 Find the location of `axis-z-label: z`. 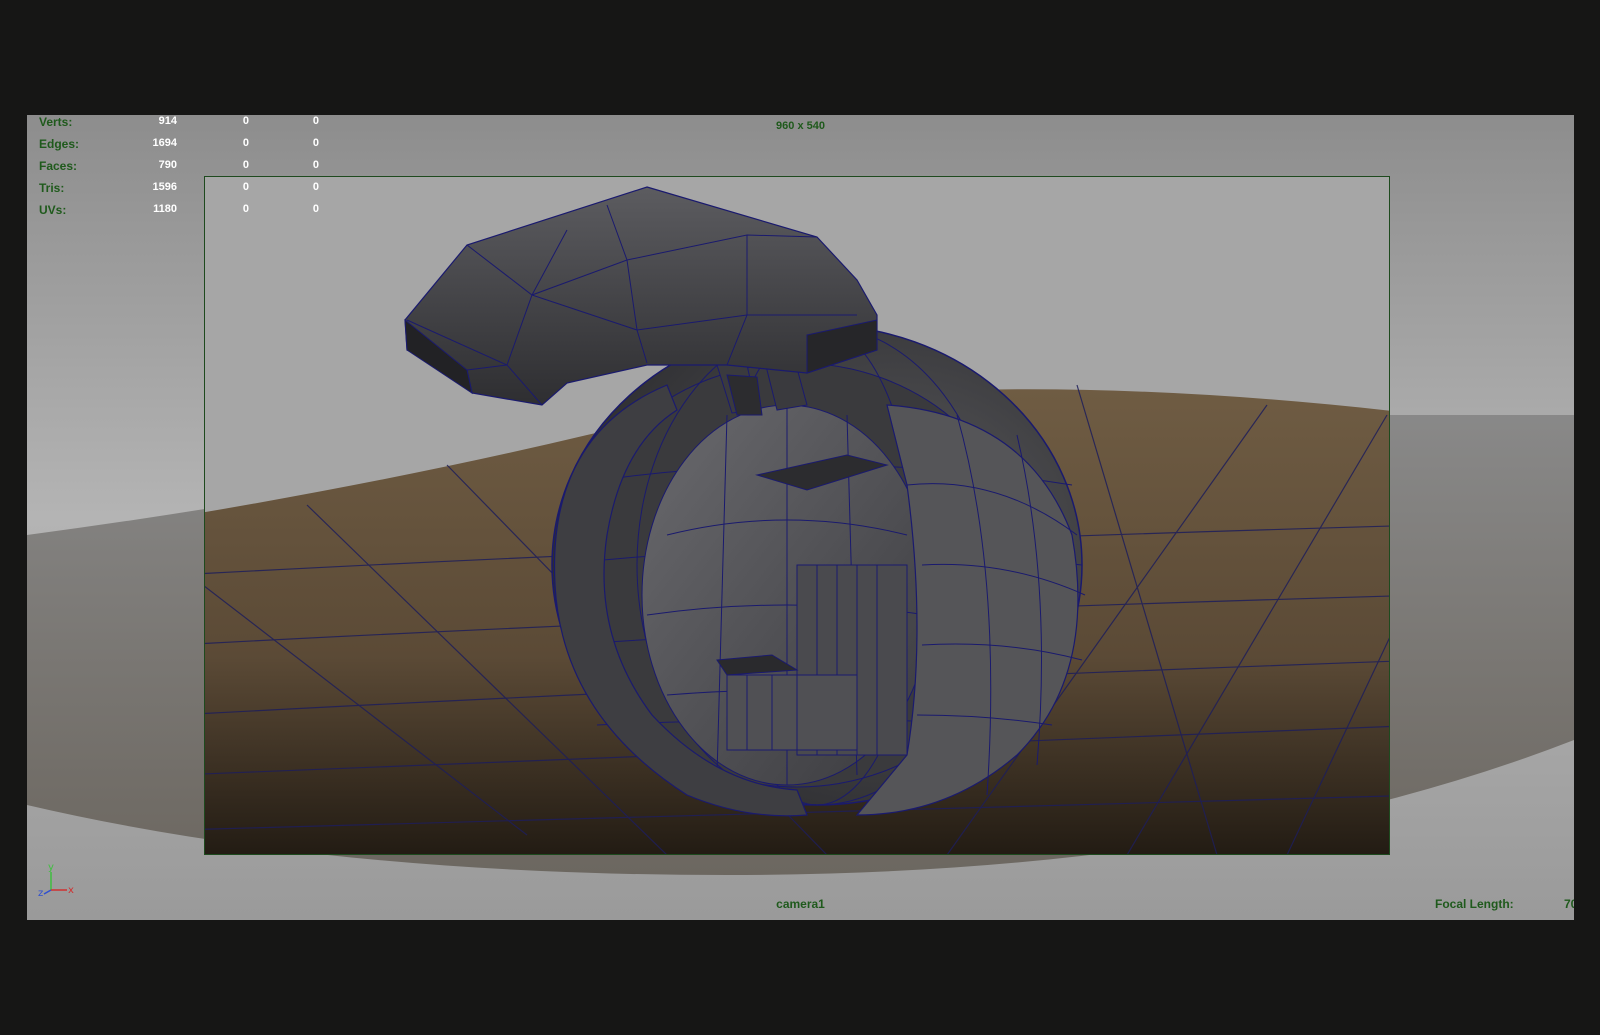

axis-z-label: z is located at coordinates (40, 893).